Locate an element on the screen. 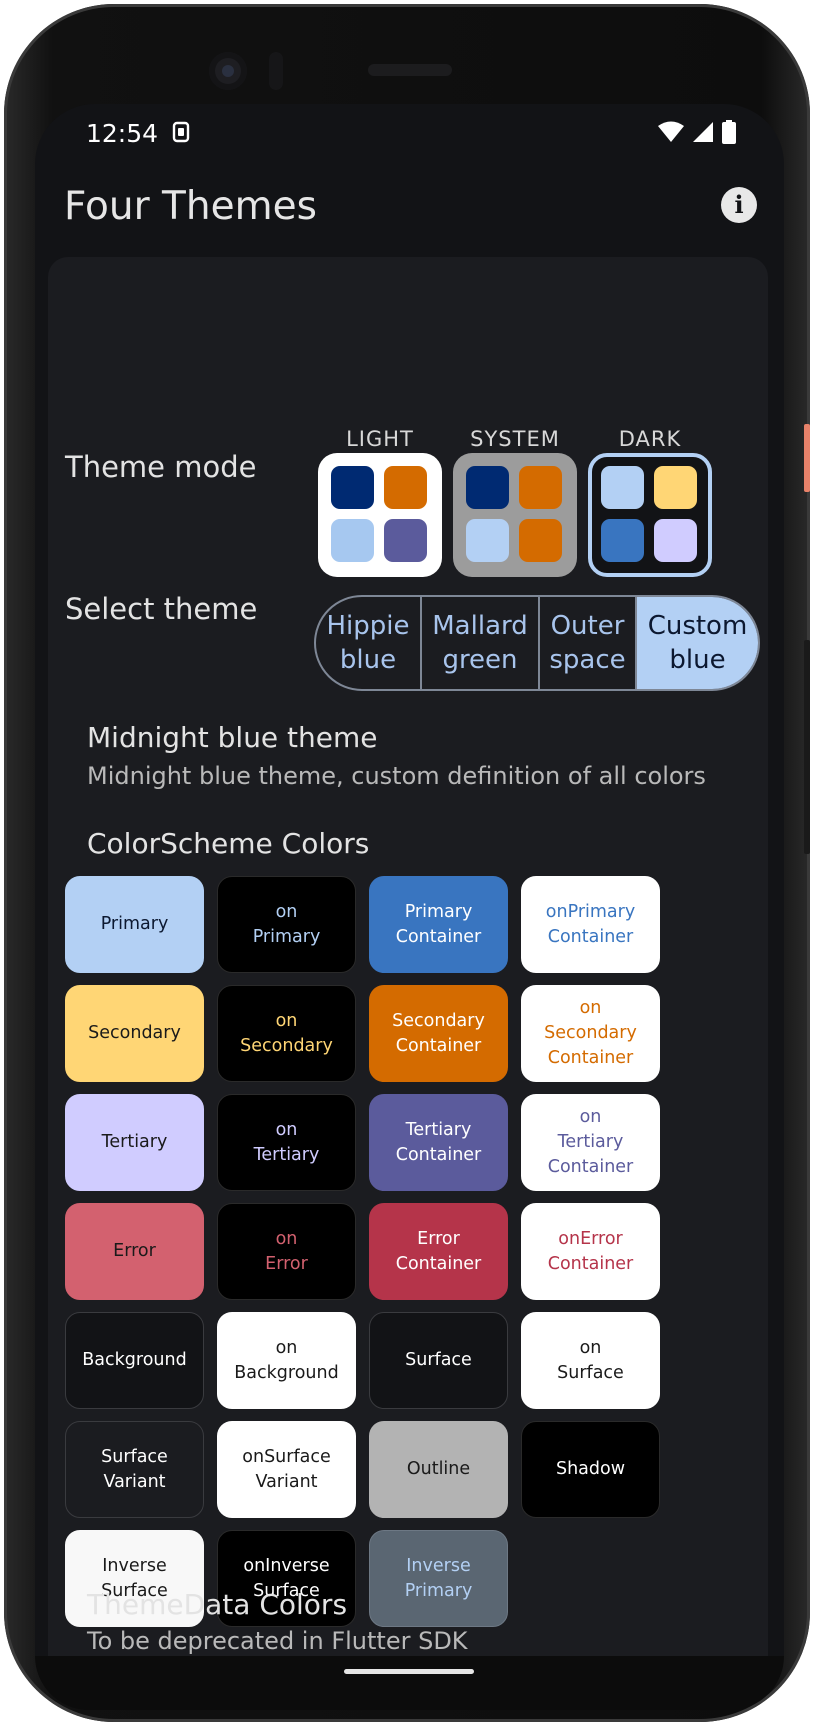  volume-button is located at coordinates (807, 458).